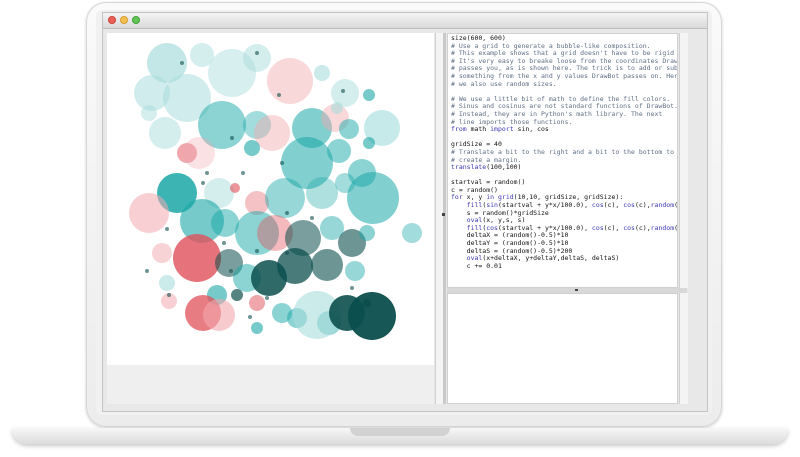 Image resolution: width=800 pixels, height=457 pixels. I want to click on vertical-splitter, so click(444, 218).